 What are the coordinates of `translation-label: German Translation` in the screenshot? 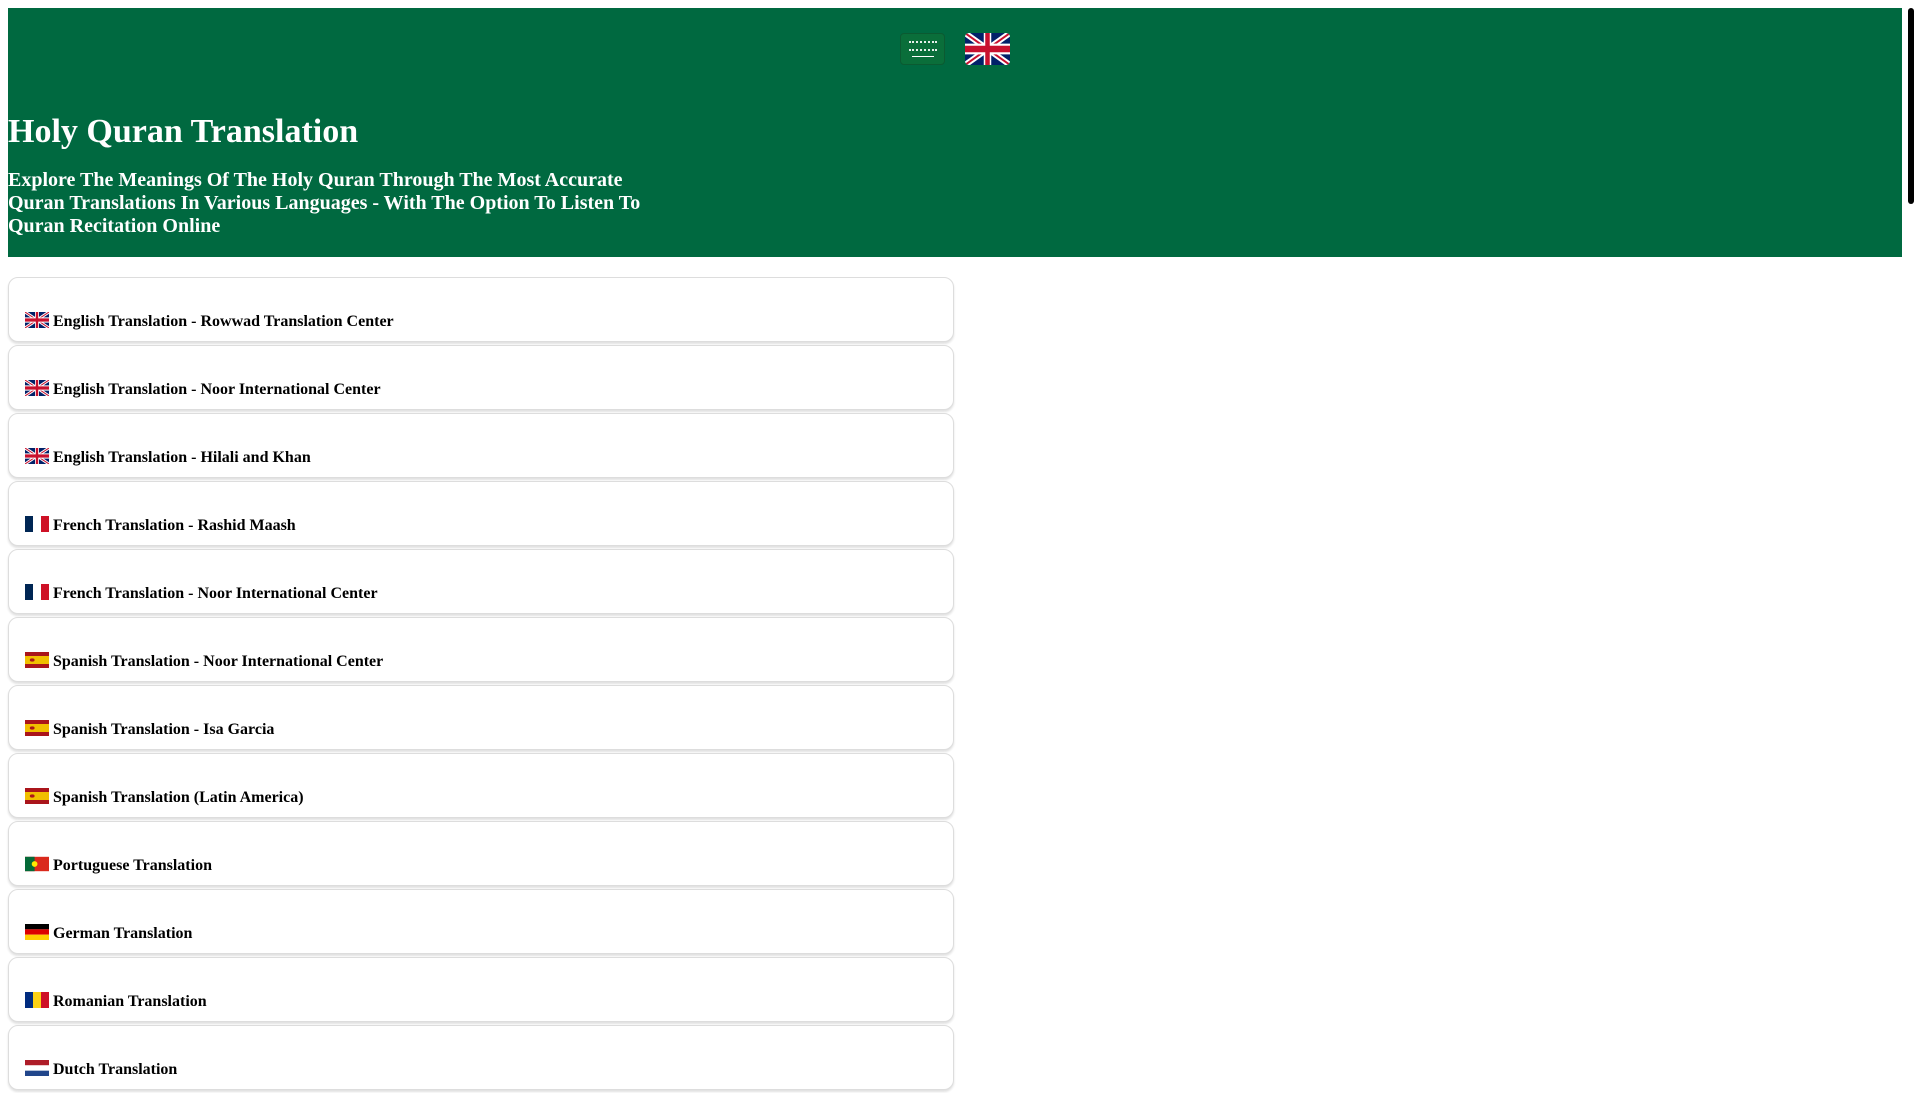 It's located at (123, 933).